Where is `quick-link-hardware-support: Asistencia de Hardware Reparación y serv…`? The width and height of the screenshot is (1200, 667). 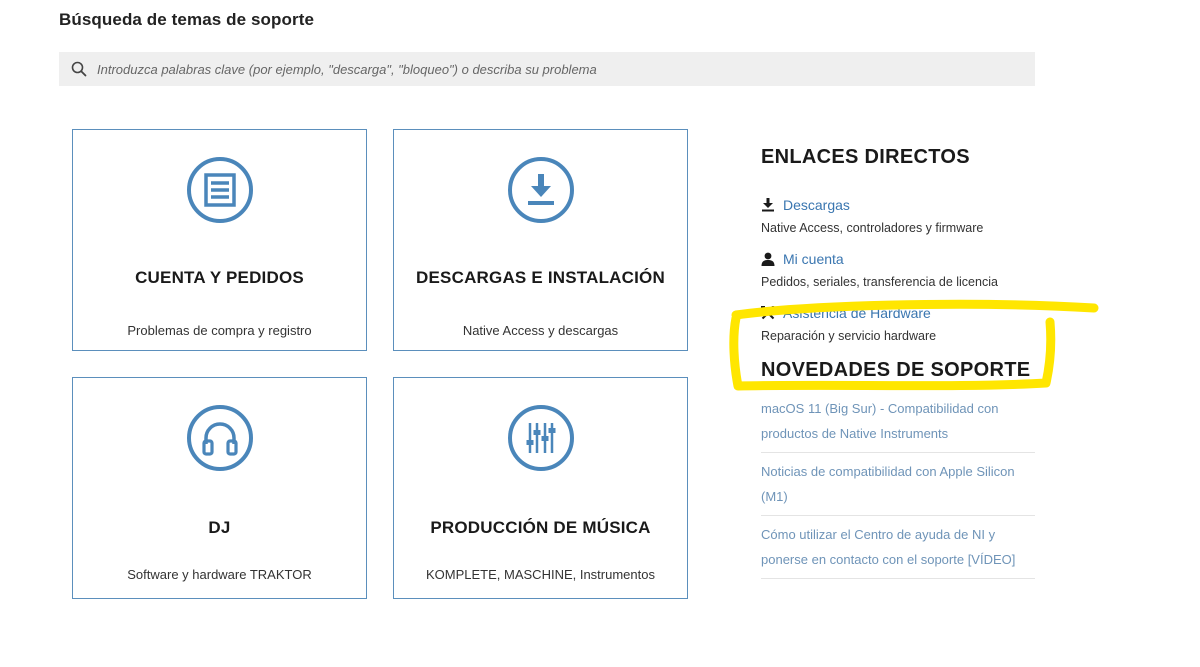 quick-link-hardware-support: Asistencia de Hardware Reparación y serv… is located at coordinates (901, 324).